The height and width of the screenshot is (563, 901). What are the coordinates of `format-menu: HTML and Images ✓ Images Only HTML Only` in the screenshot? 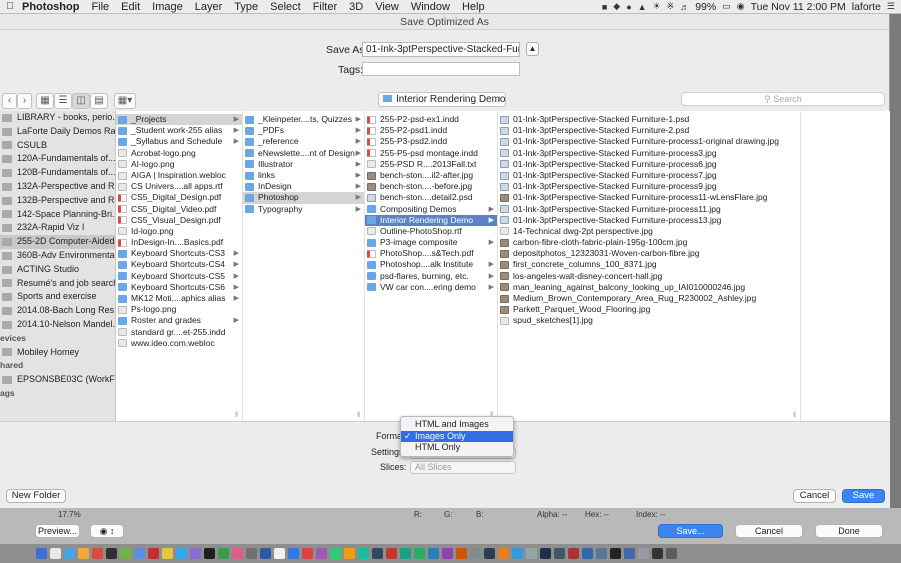 It's located at (457, 436).